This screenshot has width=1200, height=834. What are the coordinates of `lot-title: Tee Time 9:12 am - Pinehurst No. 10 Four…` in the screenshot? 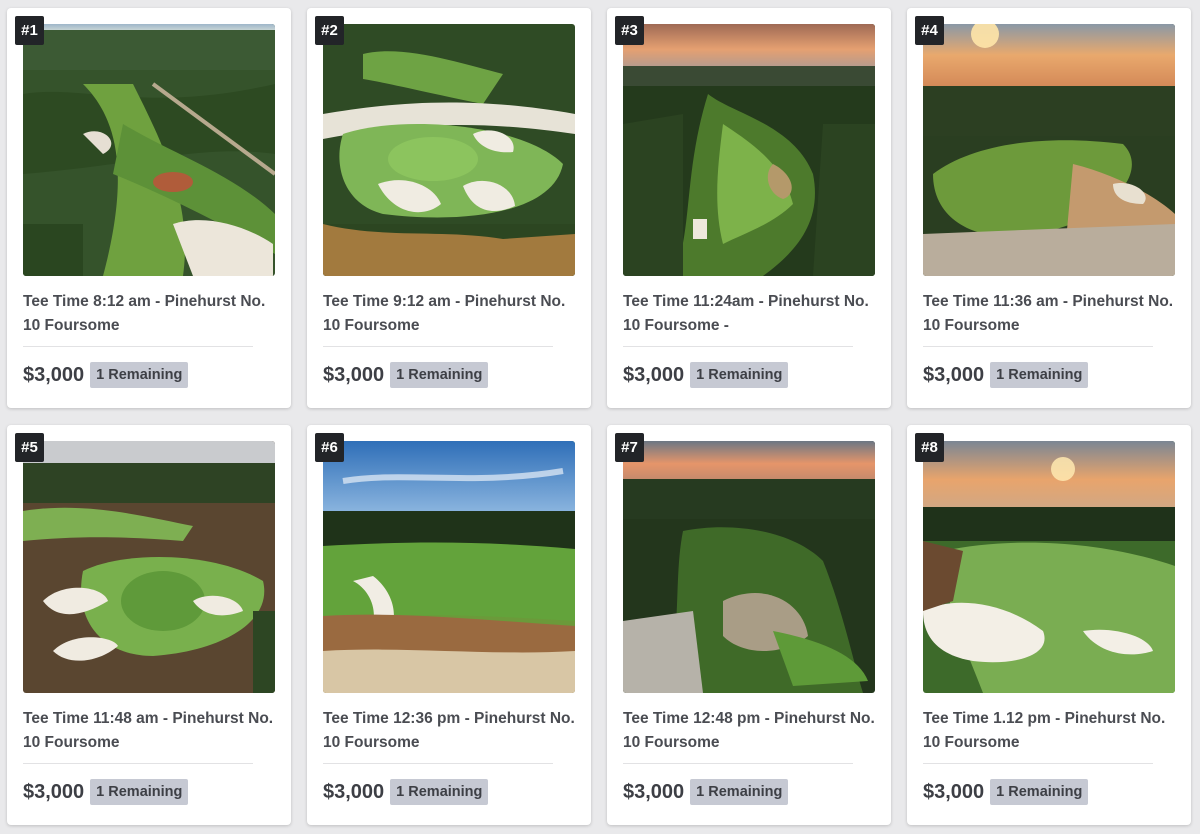 It's located at (451, 314).